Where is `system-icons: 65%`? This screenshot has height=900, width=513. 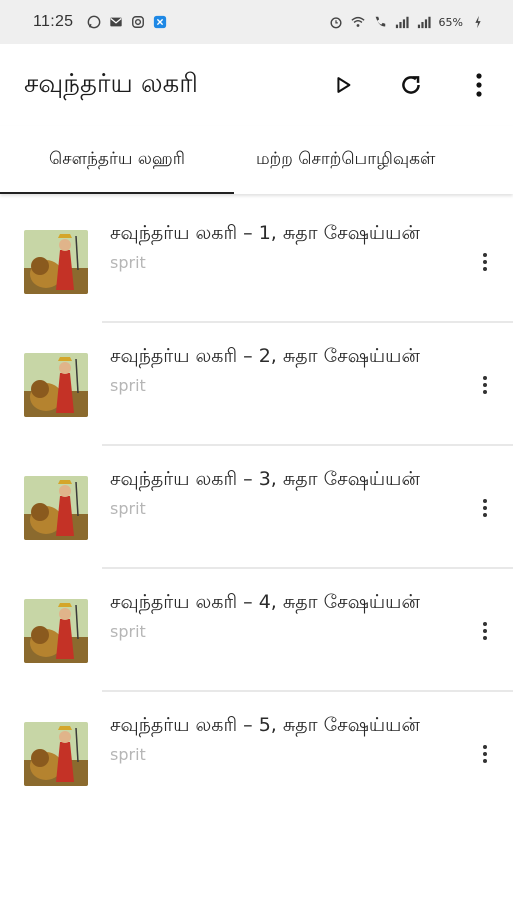 system-icons: 65% is located at coordinates (407, 22).